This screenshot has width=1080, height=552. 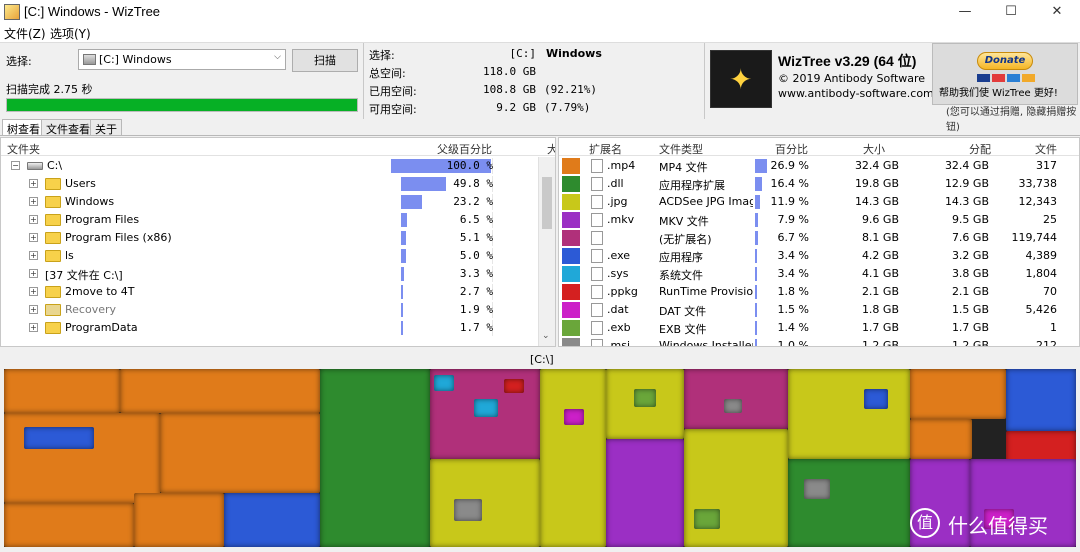 What do you see at coordinates (819, 328) in the screenshot?
I see `ext-row: .exb EXB 文件 1.4 % 1.7 GB 1.7 GB 1` at bounding box center [819, 328].